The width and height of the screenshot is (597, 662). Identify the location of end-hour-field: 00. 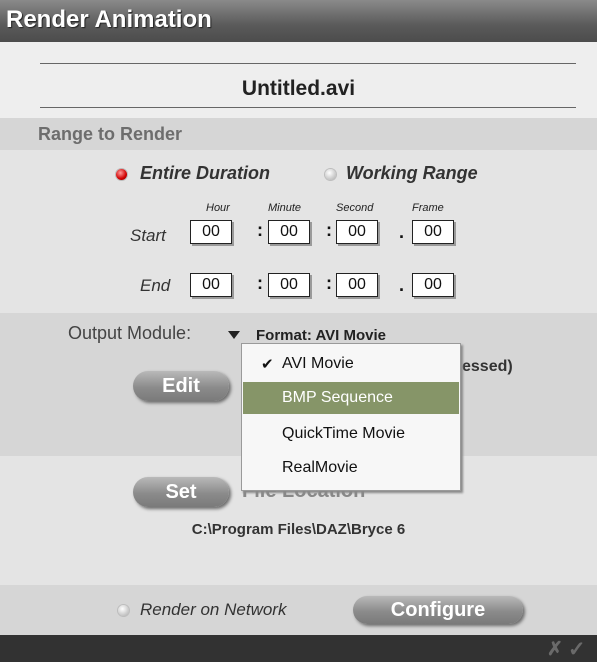
(211, 285).